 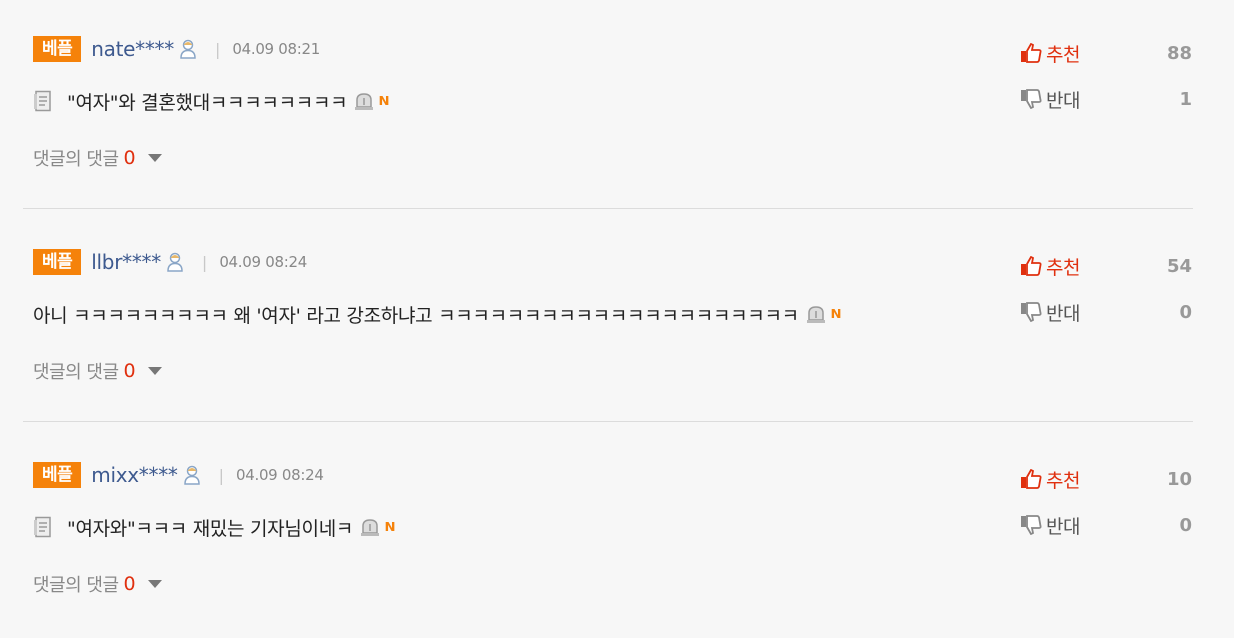 What do you see at coordinates (276, 49) in the screenshot?
I see `comment-timestamp: 04.09 08:21` at bounding box center [276, 49].